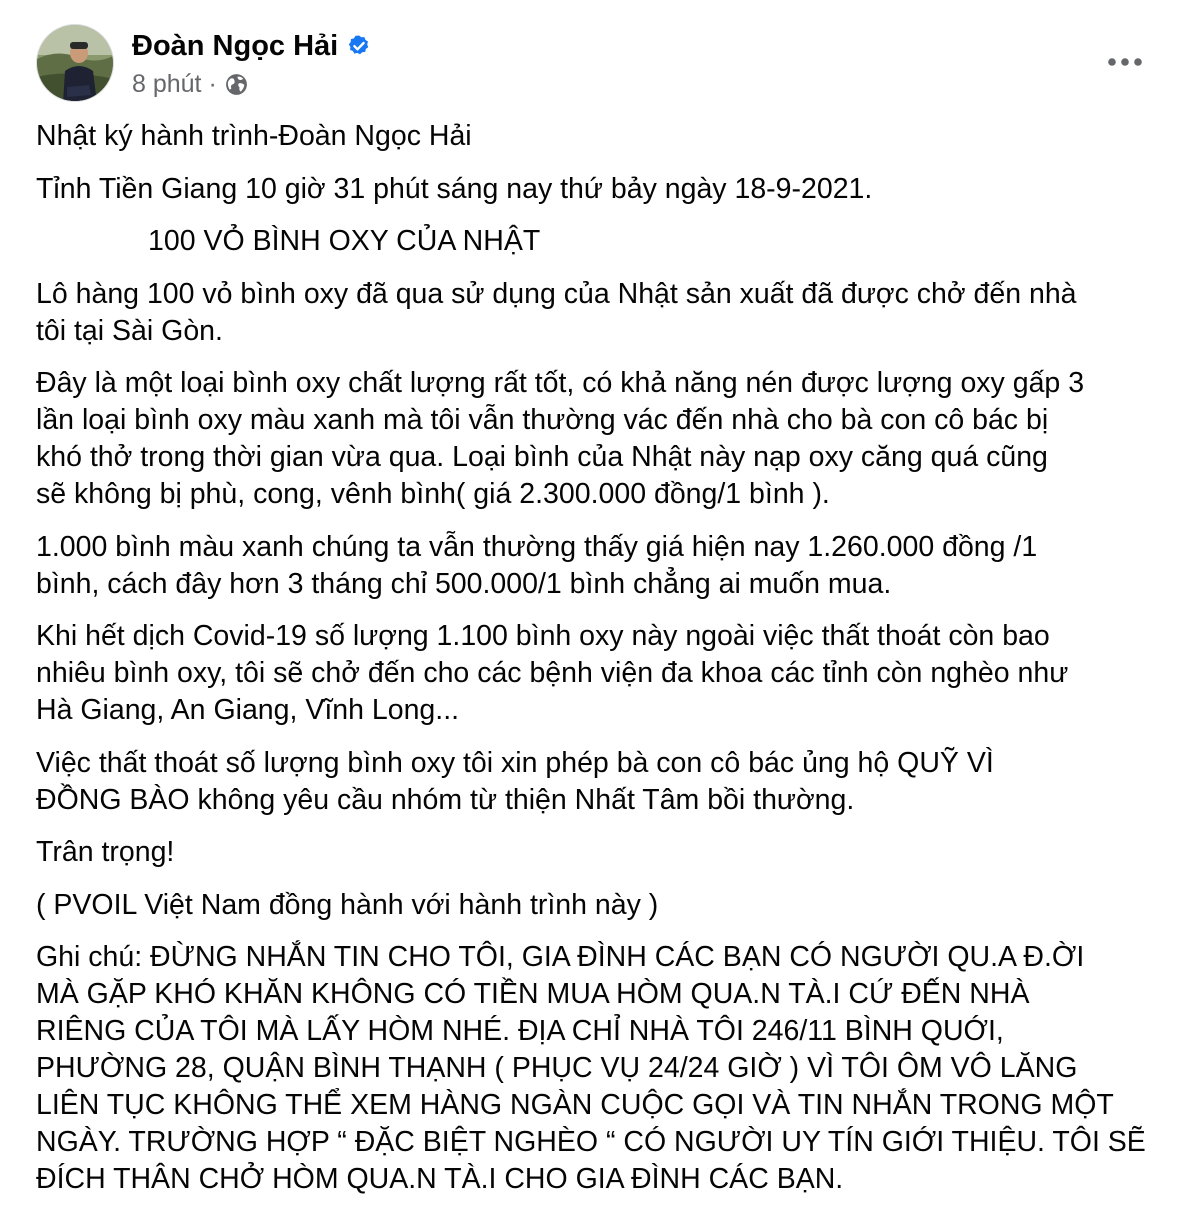  I want to click on post-meta: 8 phút ·, so click(190, 84).